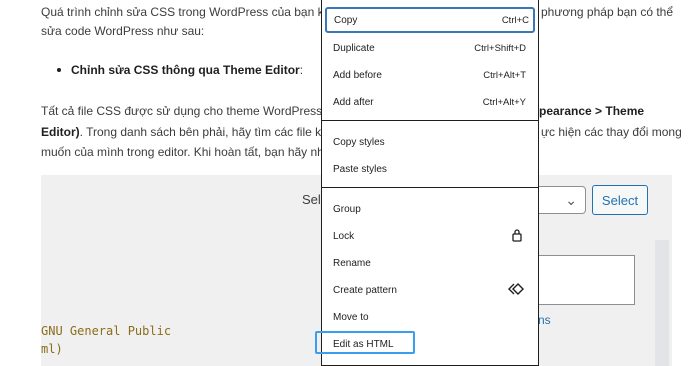 Image resolution: width=691 pixels, height=366 pixels. What do you see at coordinates (365, 342) in the screenshot?
I see `edit-as-html-highlight` at bounding box center [365, 342].